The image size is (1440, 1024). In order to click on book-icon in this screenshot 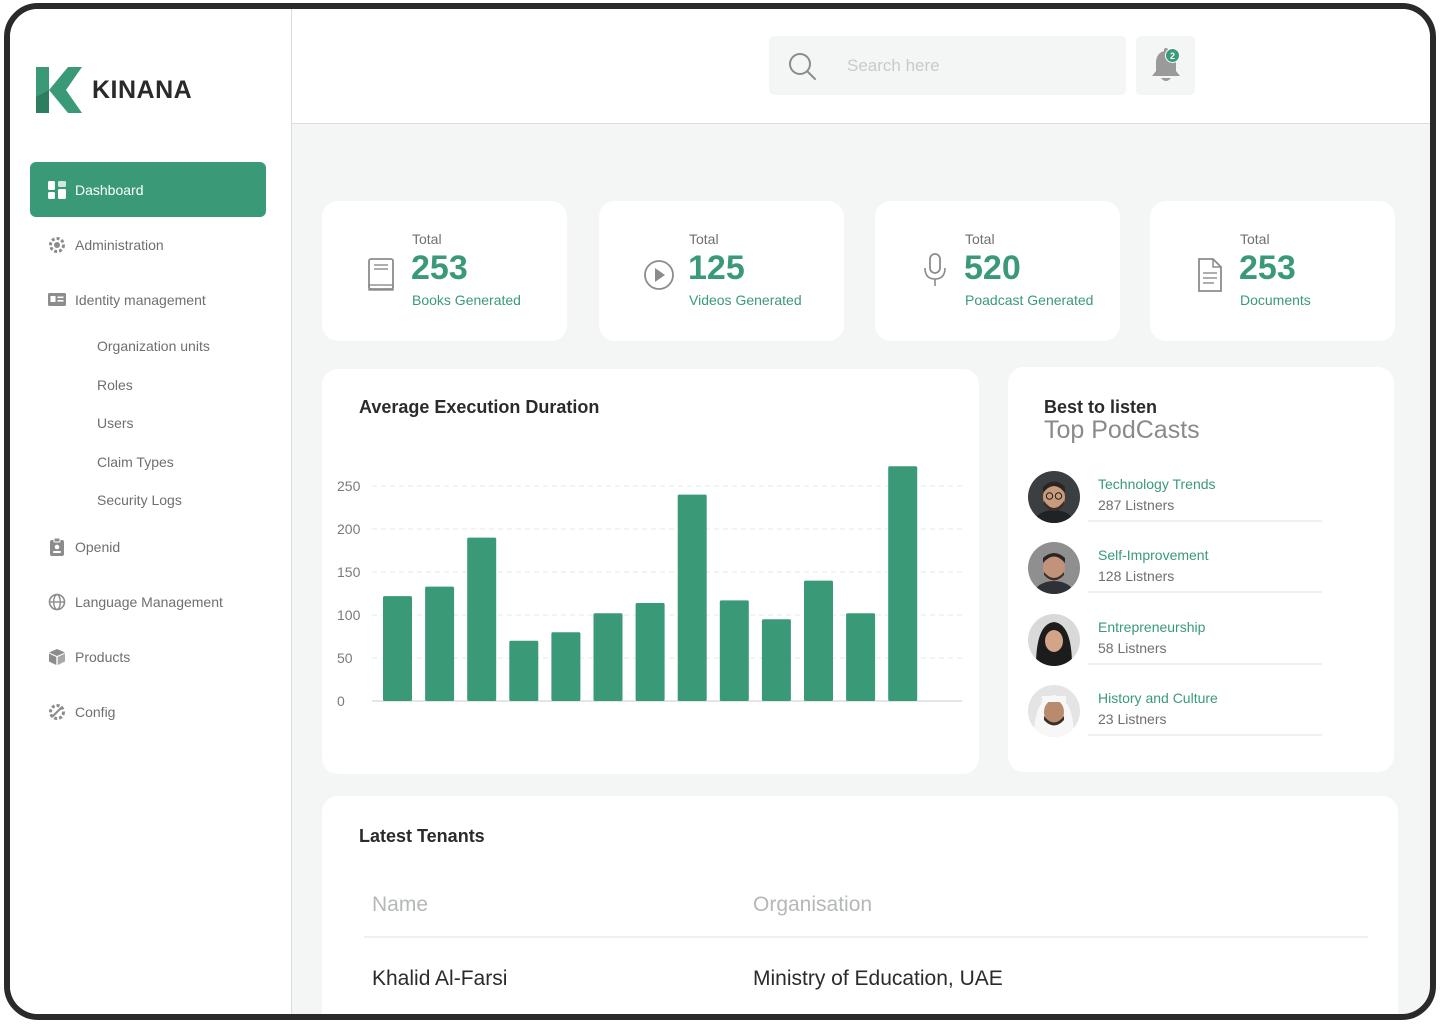, I will do `click(381, 274)`.